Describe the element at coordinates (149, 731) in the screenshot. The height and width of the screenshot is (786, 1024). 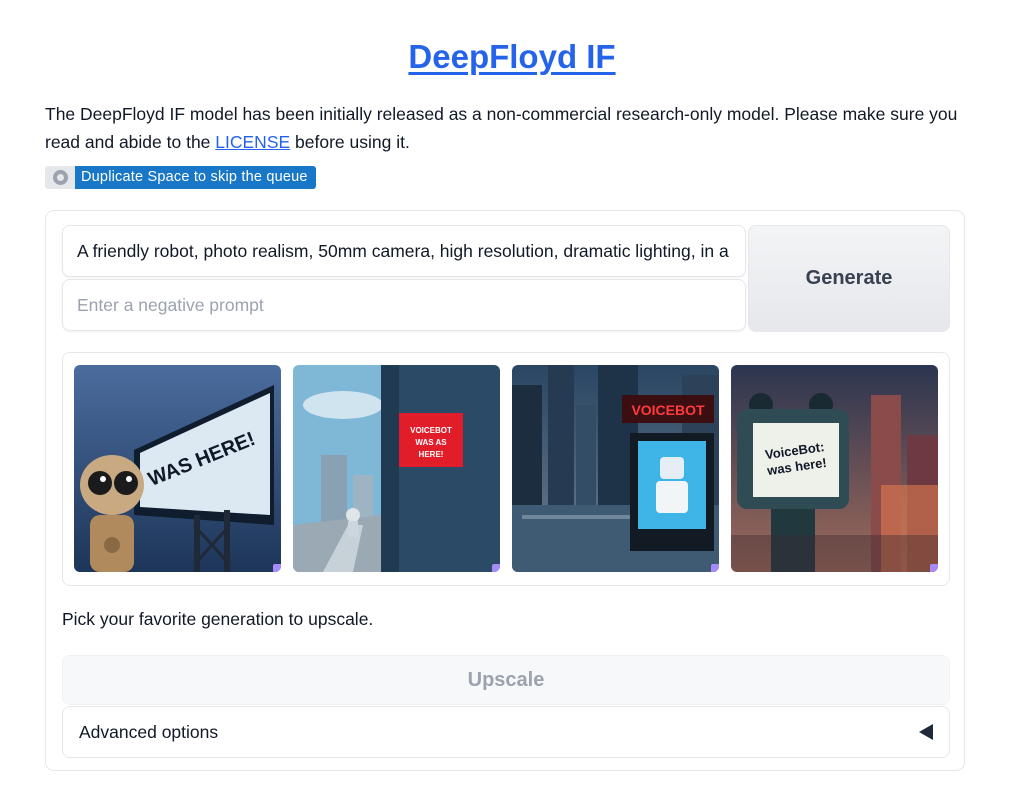
I see `advanced-options-label: Advanced options` at that location.